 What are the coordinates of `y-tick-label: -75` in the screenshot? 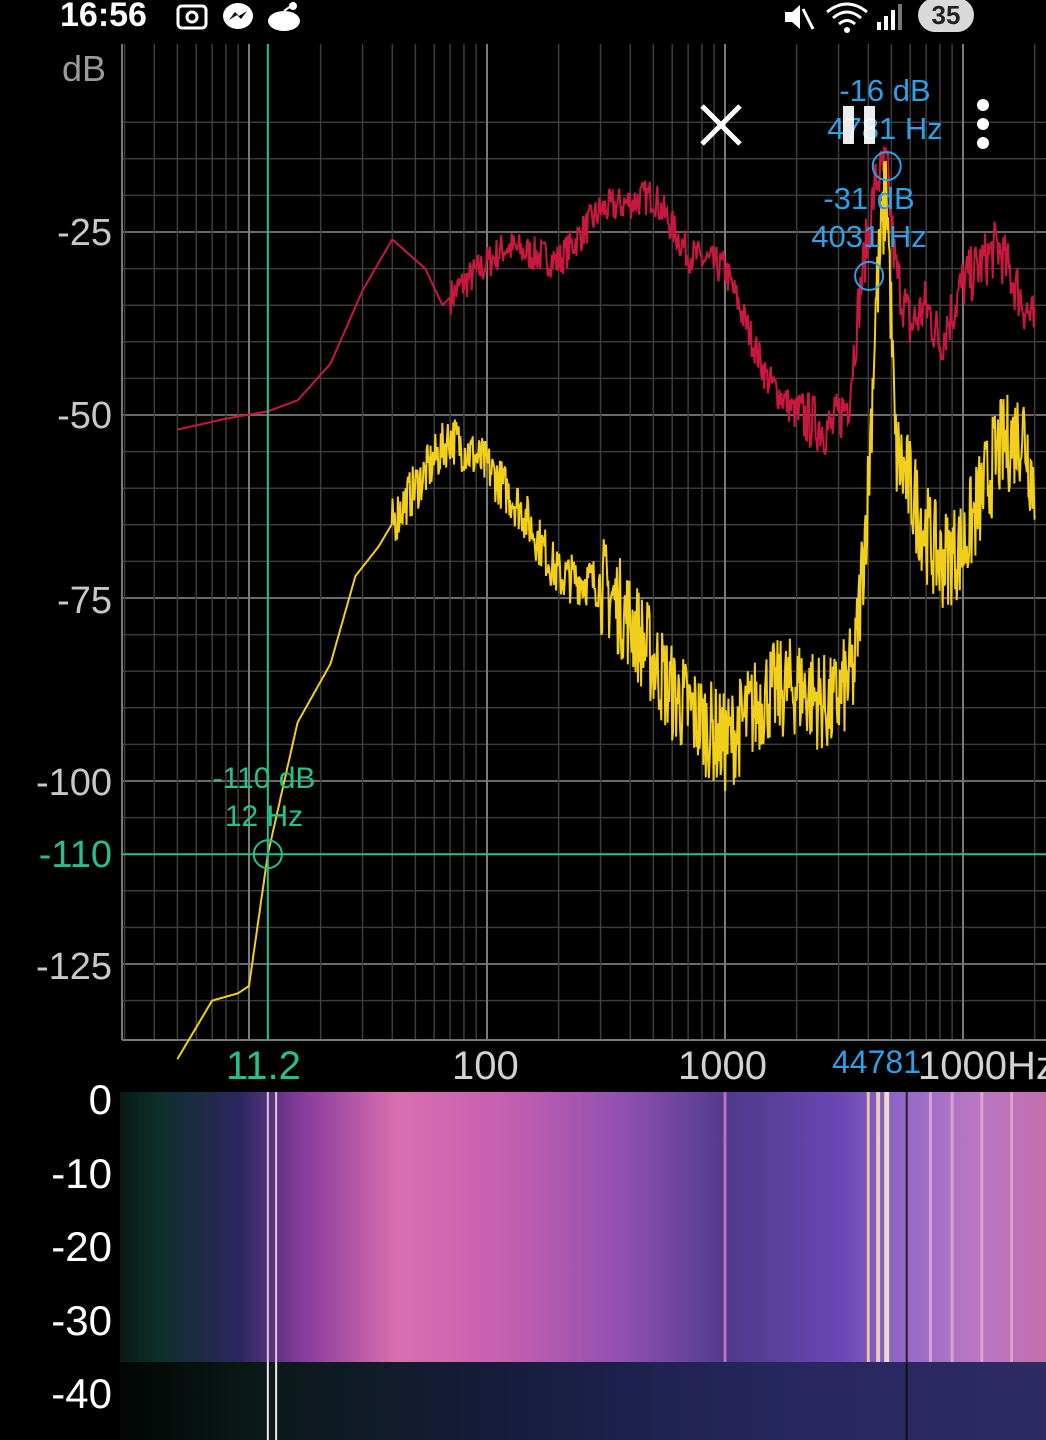 It's located at (84, 601).